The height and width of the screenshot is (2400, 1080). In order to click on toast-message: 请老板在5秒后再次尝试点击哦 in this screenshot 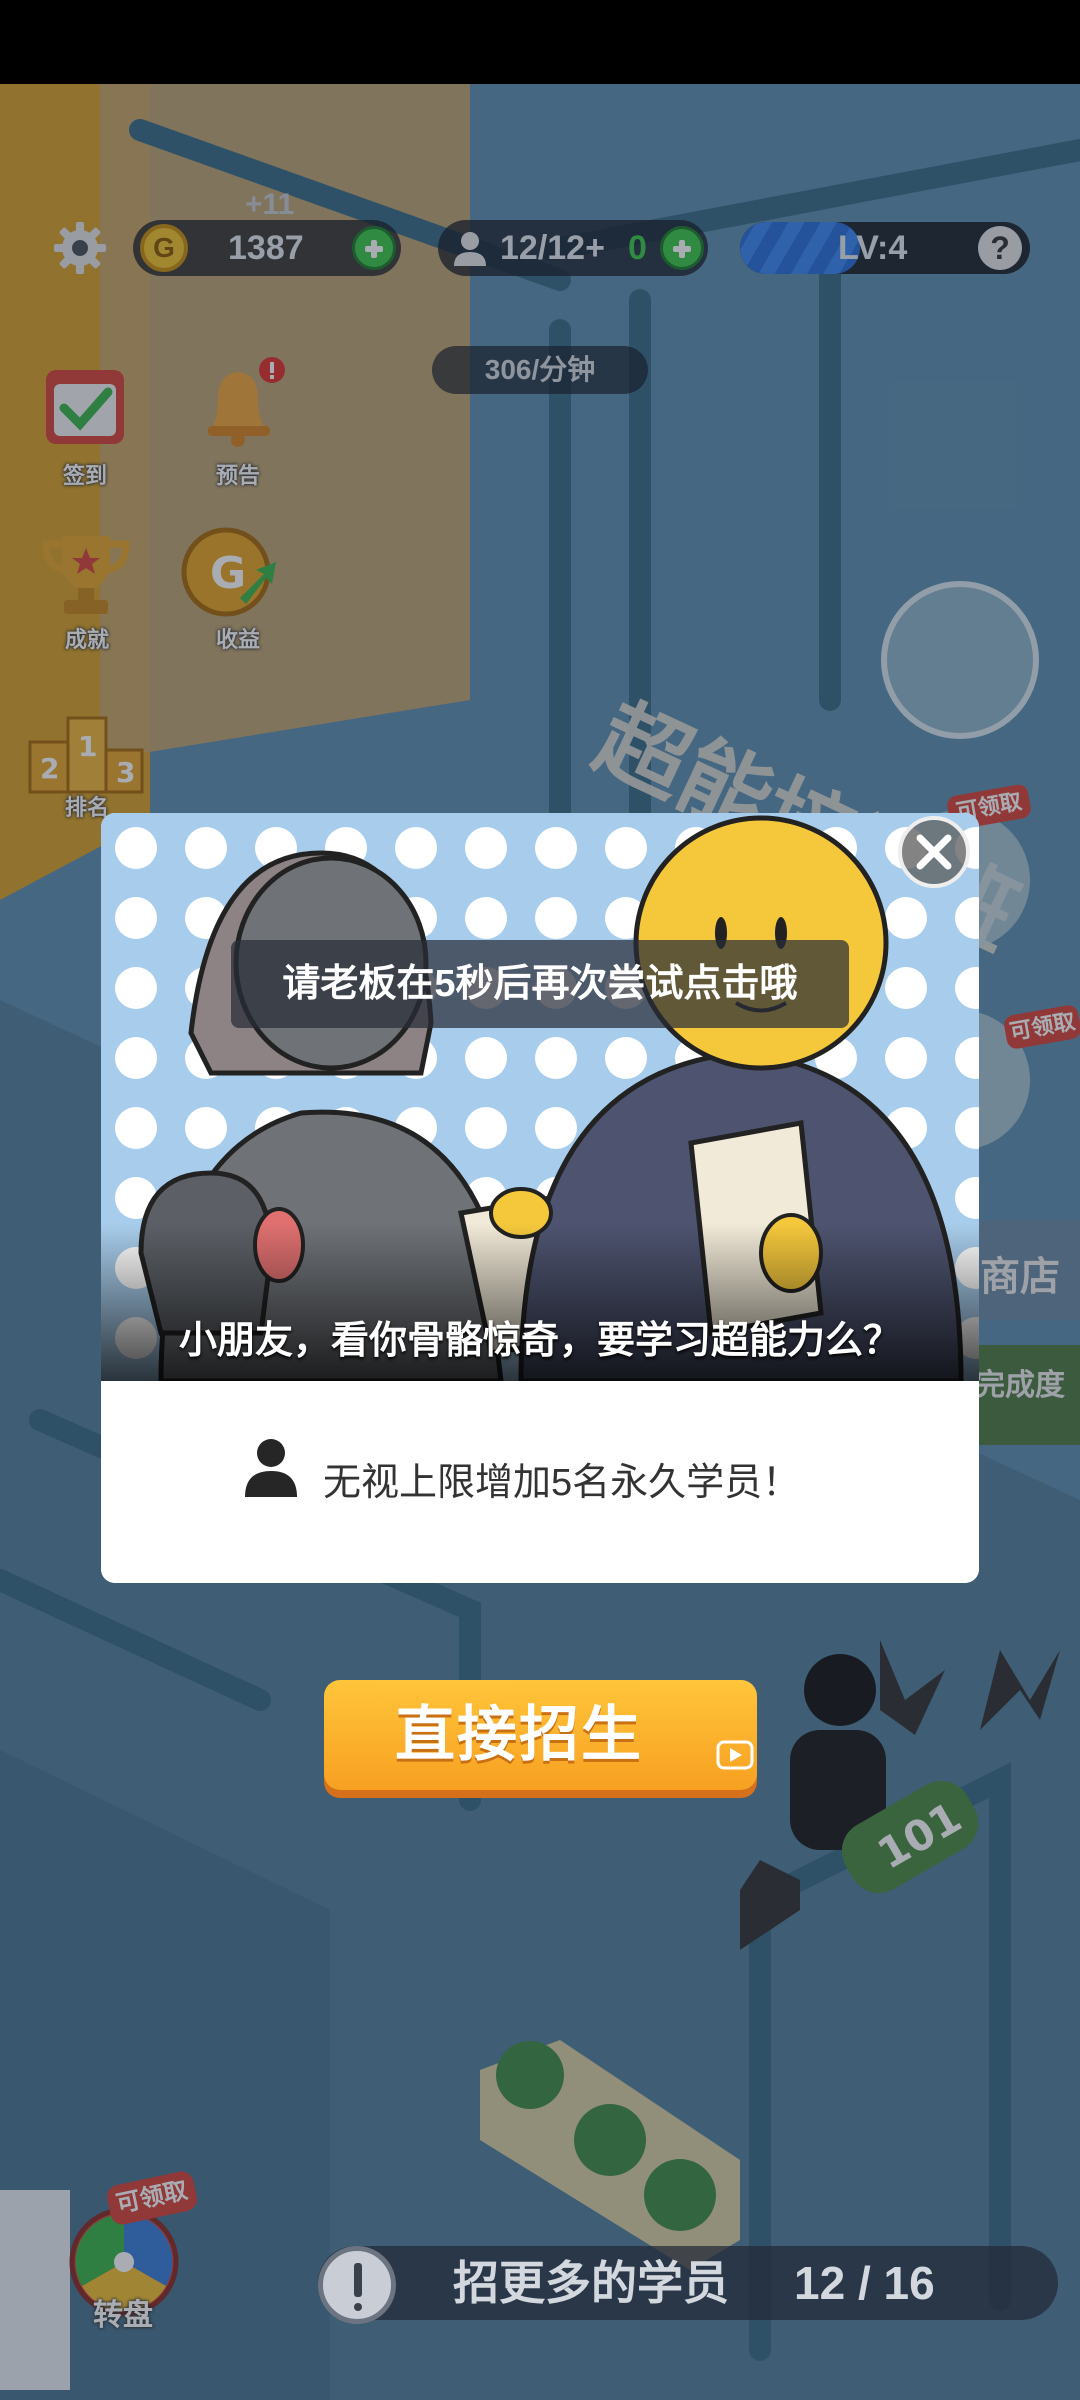, I will do `click(540, 984)`.